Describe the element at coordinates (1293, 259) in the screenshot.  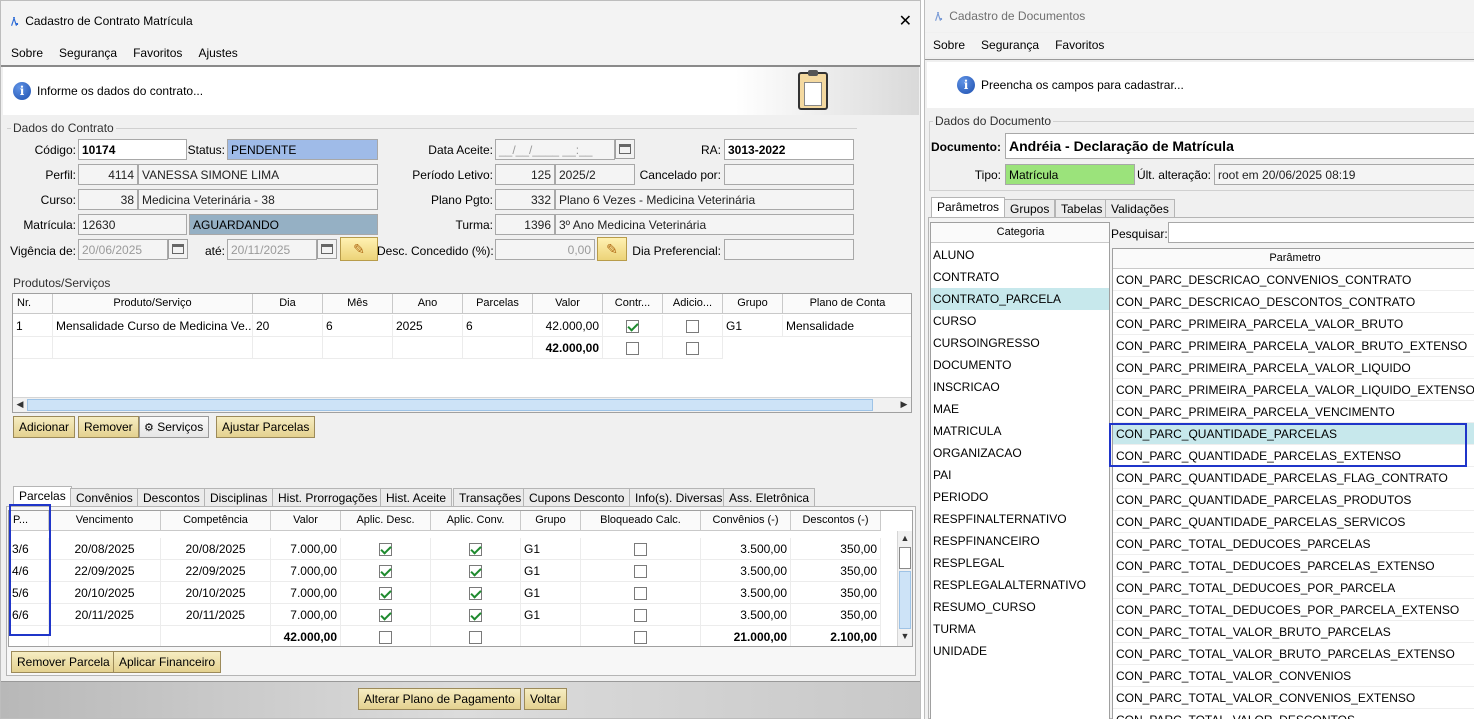
I see `parametro-header: Parâmetro` at that location.